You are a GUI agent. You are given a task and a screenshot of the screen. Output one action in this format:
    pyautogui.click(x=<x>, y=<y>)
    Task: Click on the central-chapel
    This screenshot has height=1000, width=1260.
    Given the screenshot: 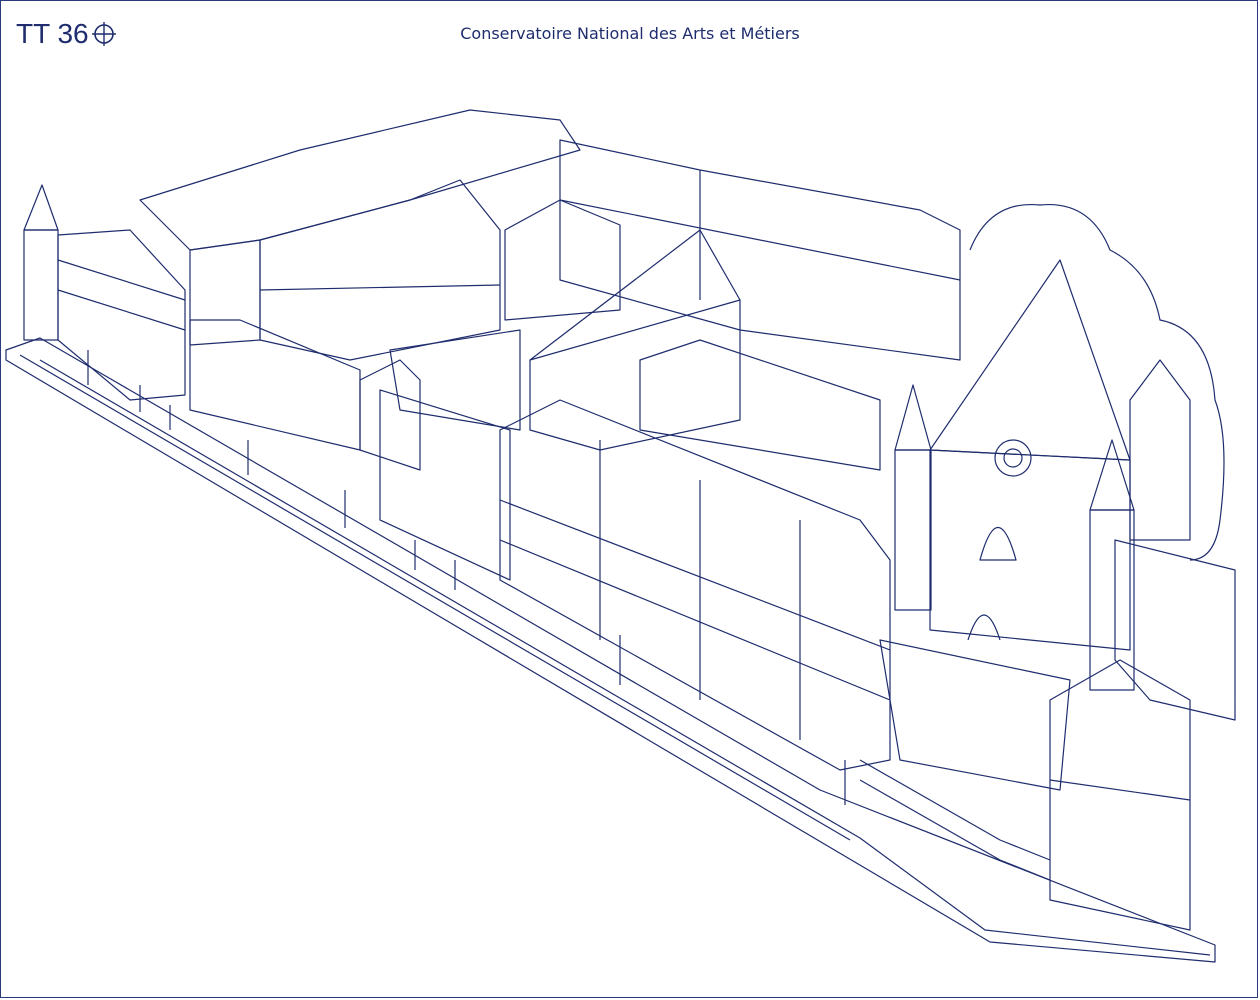 What is the action you would take?
    pyautogui.click(x=622, y=325)
    